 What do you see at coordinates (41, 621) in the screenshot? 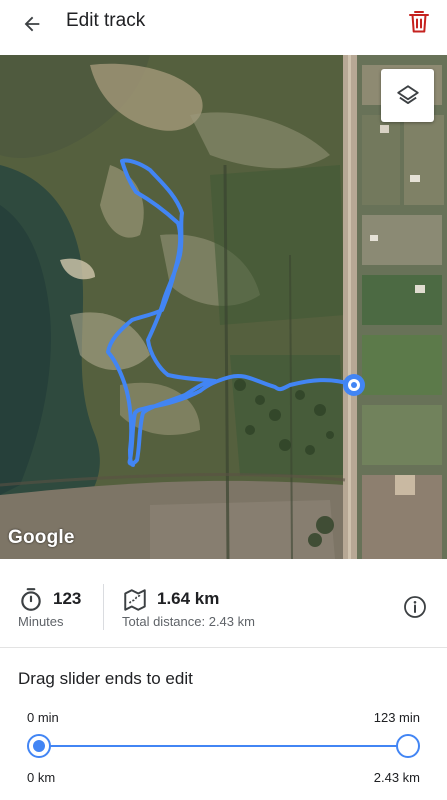
I see `duration-label: Minutes` at bounding box center [41, 621].